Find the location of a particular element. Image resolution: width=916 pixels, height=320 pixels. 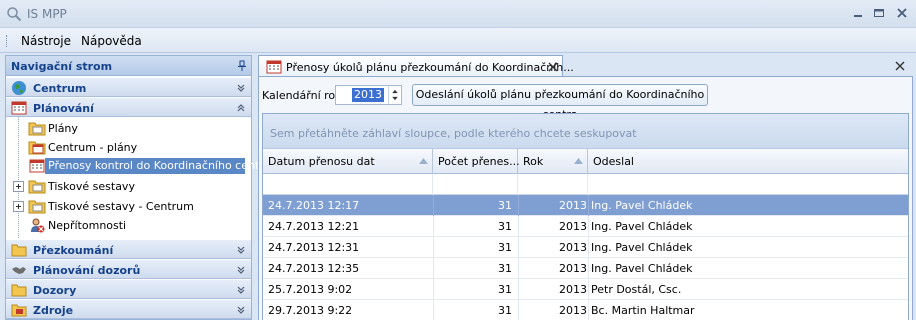

window-title: IS MPP is located at coordinates (47, 14).